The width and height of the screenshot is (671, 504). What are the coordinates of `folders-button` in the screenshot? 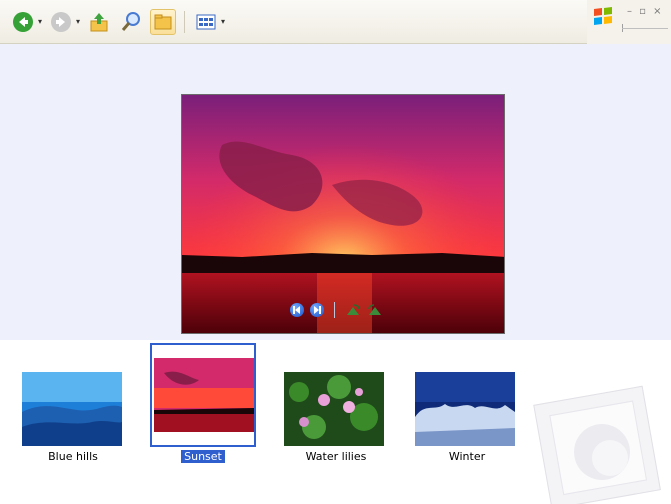 It's located at (163, 21).